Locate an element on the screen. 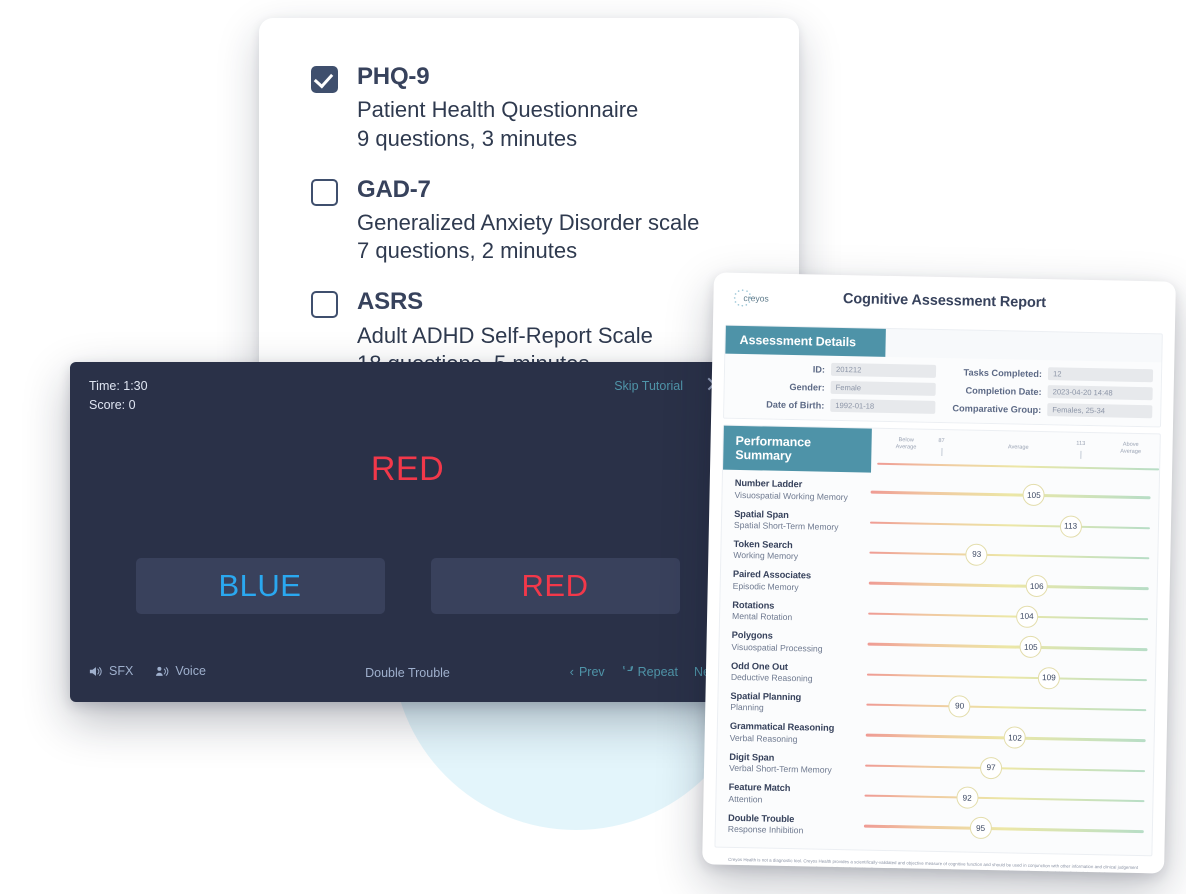  report-field-label: Comparative Group: is located at coordinates (997, 408).